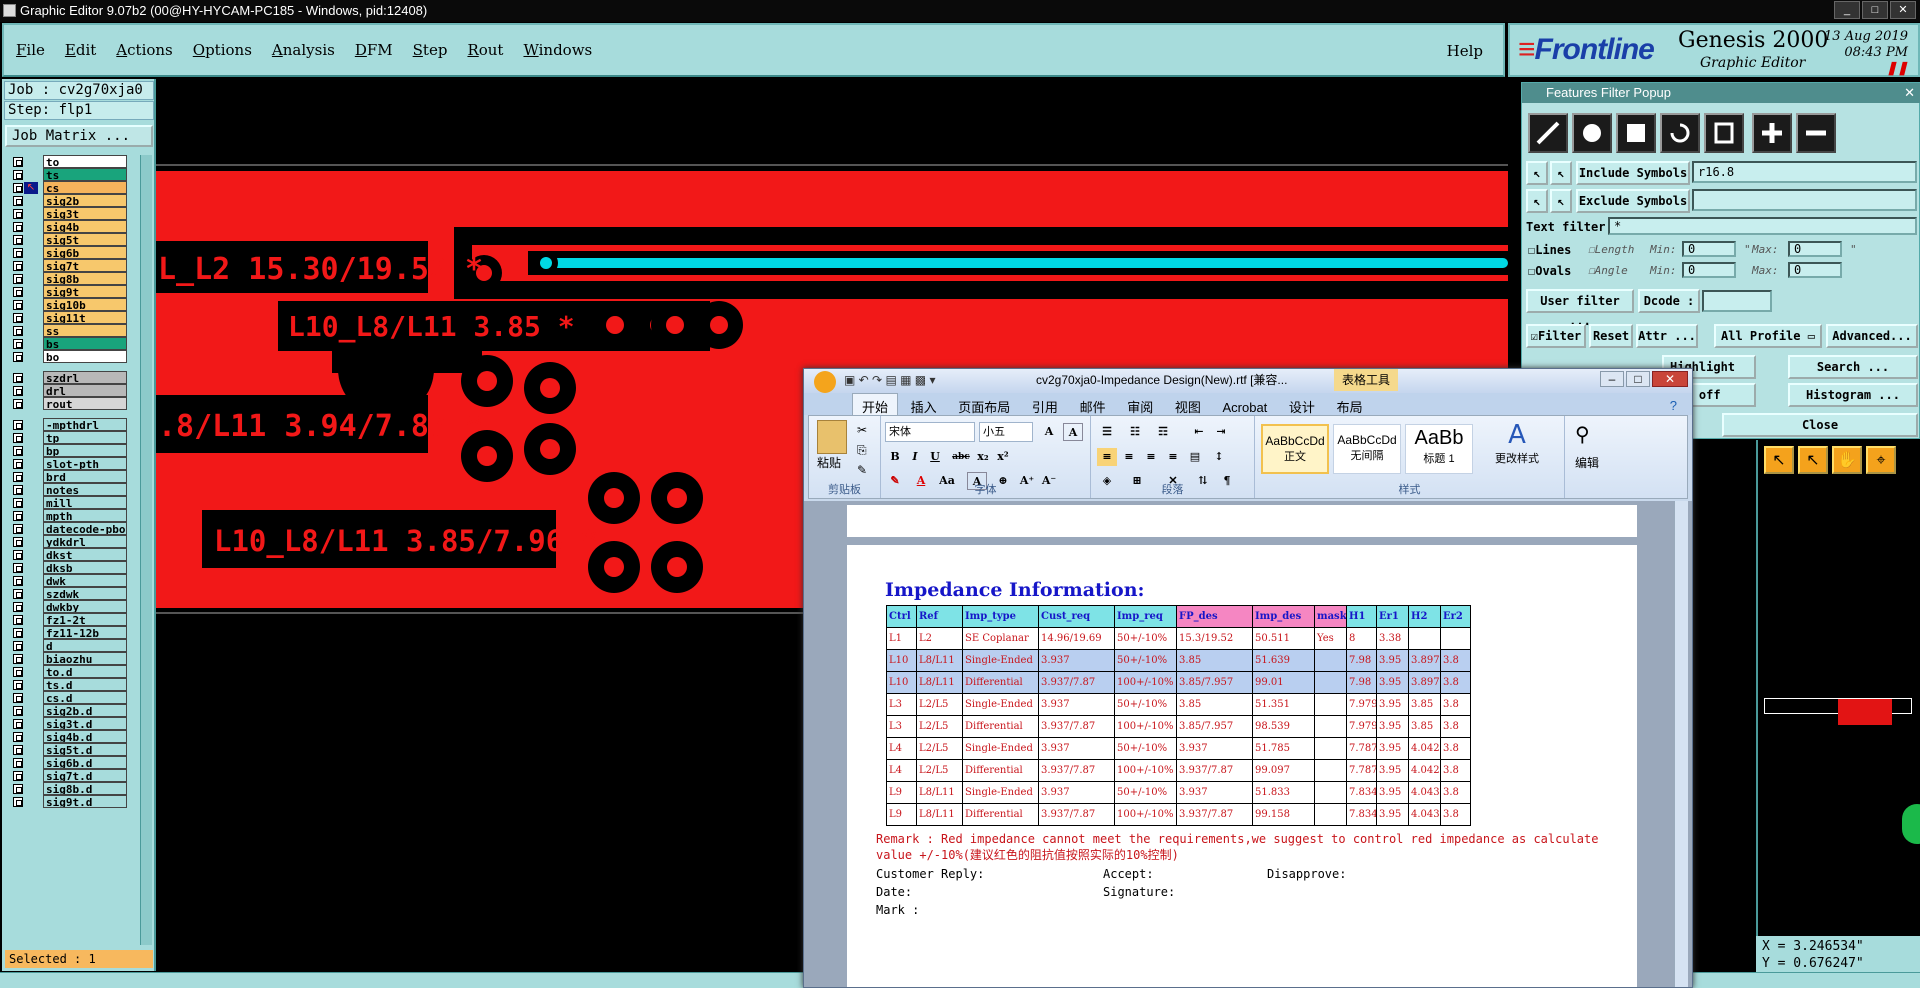 The height and width of the screenshot is (988, 1920). Describe the element at coordinates (85, 200) in the screenshot. I see `layer-name: sig2b` at that location.